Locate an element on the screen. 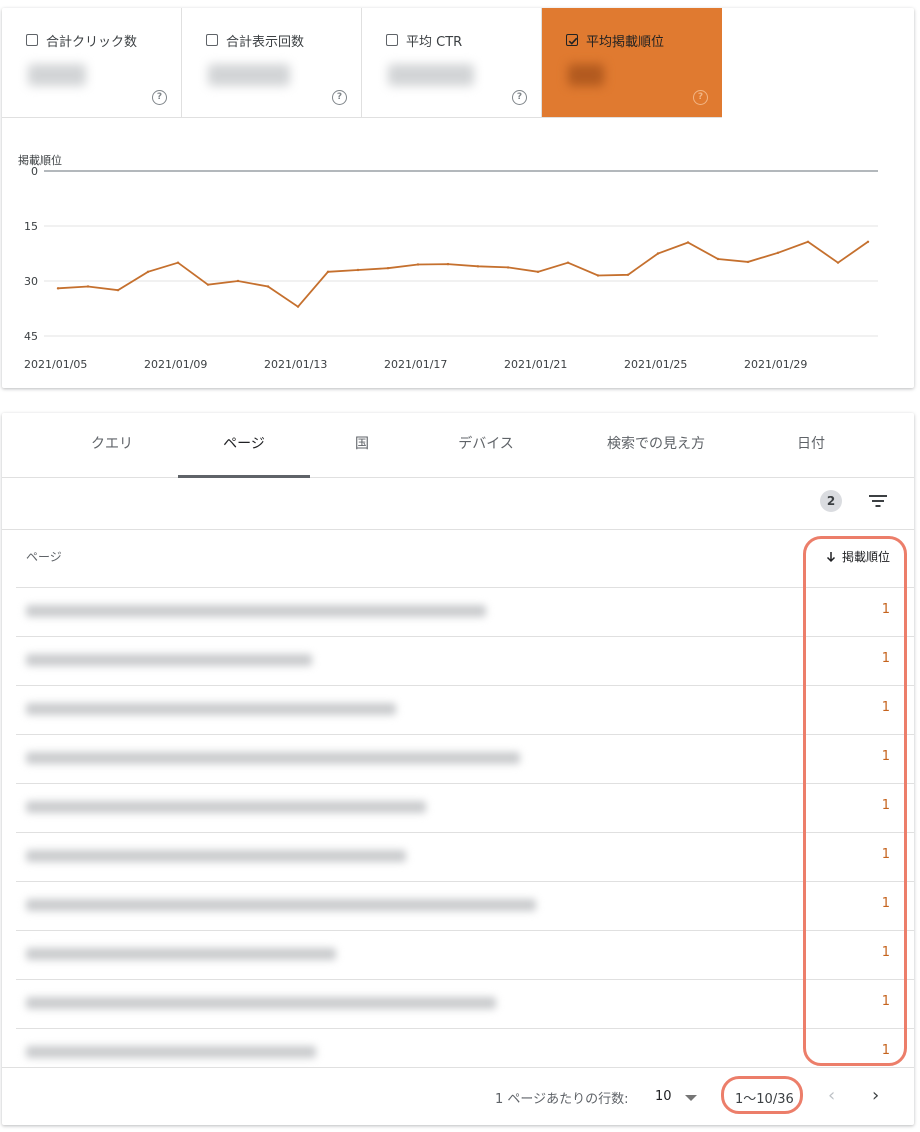 The height and width of the screenshot is (1132, 920). column-header-position: 掲載順位 is located at coordinates (858, 556).